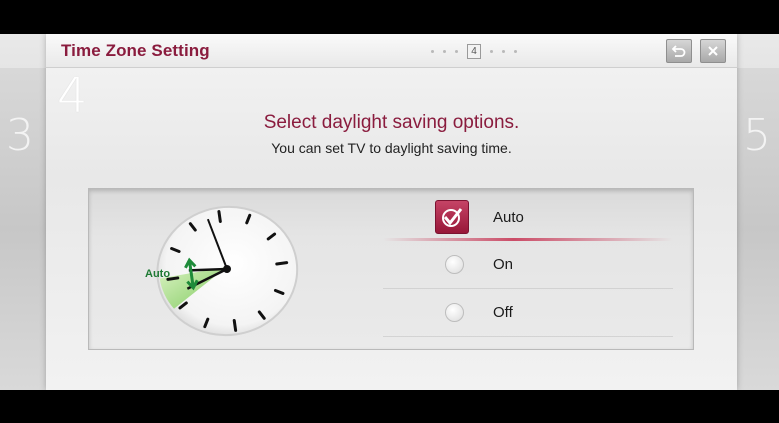  I want to click on back-button, so click(679, 51).